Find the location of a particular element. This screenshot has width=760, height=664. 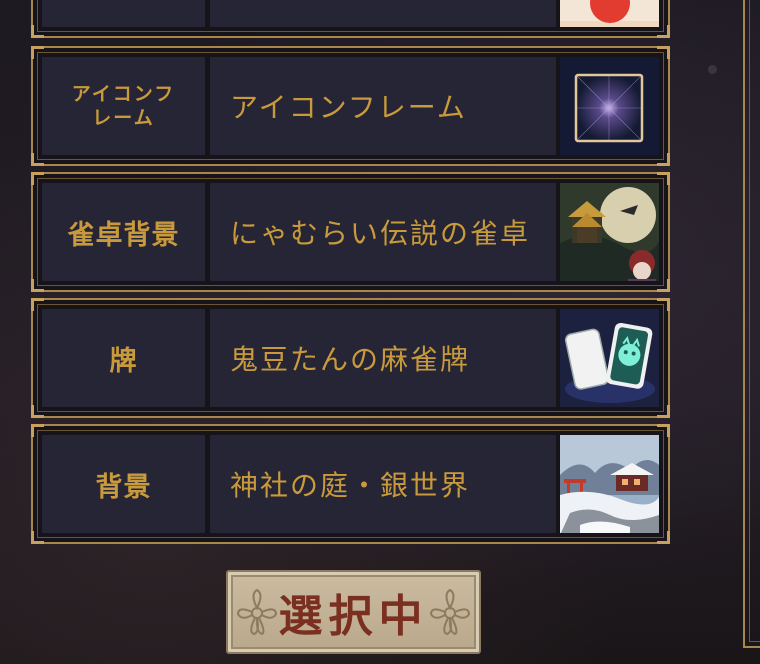

snow-shrine-thumbnail is located at coordinates (609, 484).